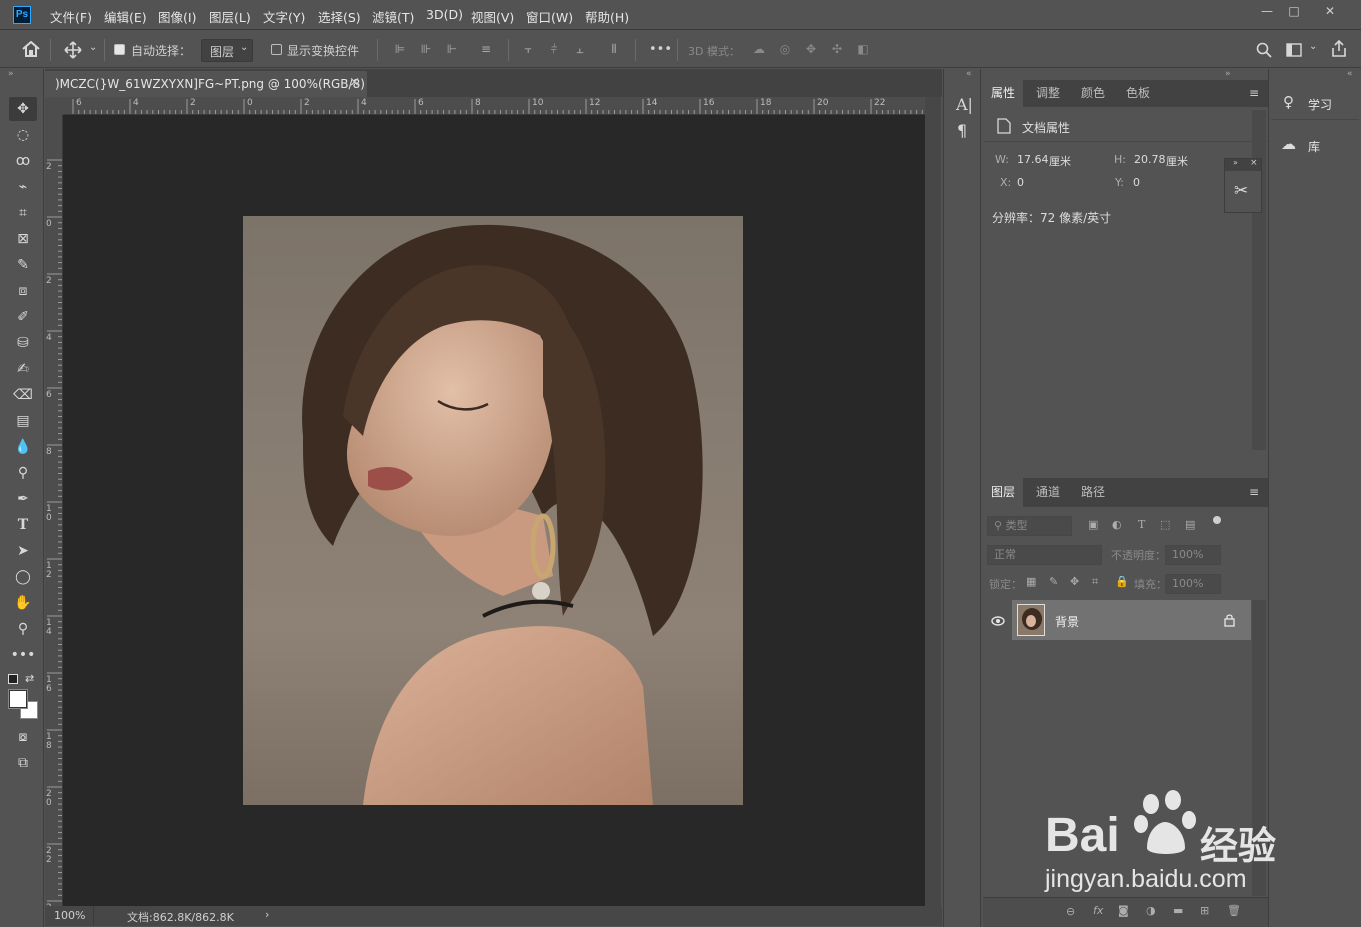  Describe the element at coordinates (73, 50) in the screenshot. I see `move-tool-icon` at that location.